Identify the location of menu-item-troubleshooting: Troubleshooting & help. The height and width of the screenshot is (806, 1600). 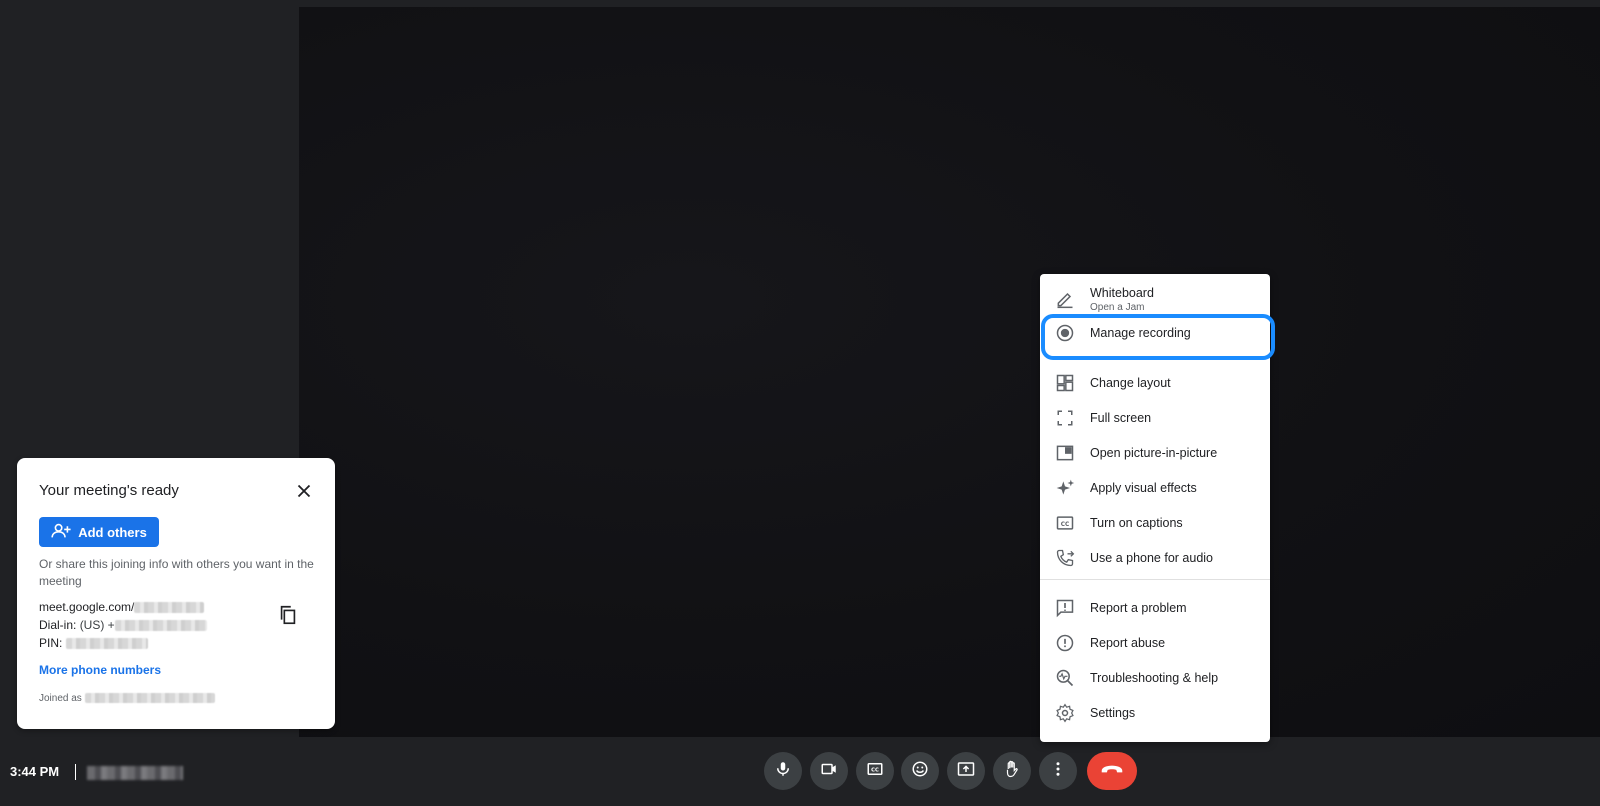
(1155, 678).